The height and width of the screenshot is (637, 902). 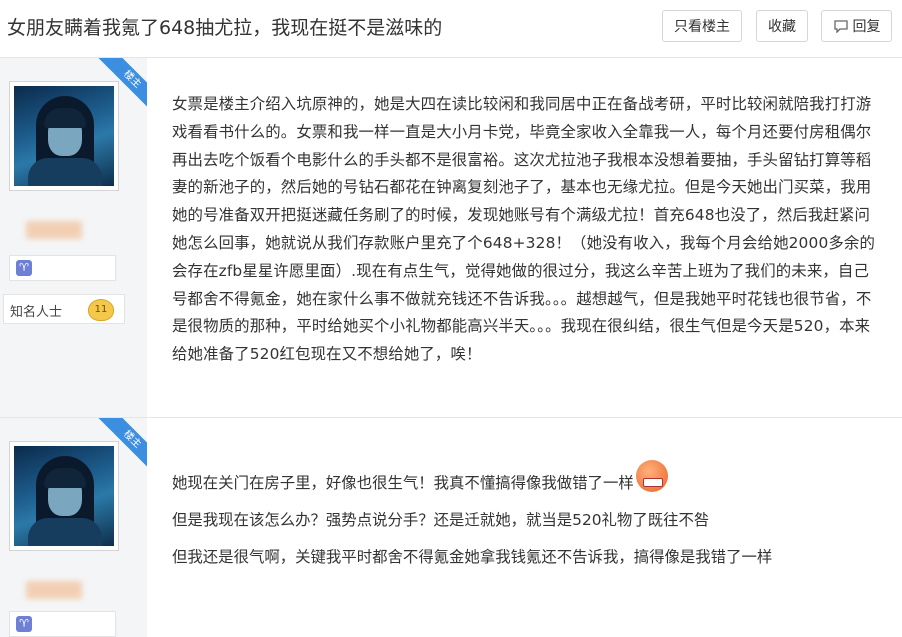 I want to click on post-line: 但我还是很气啊，关键我平时都舍不得氪金她拿我钱氪还不告诉我，搞得像是我错了一样, so click(x=472, y=557).